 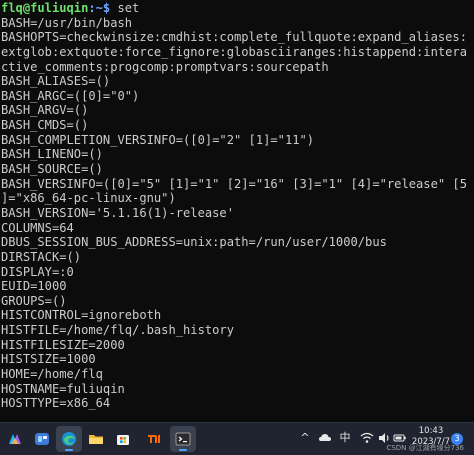 I want to click on widgets-icon, so click(x=42, y=439).